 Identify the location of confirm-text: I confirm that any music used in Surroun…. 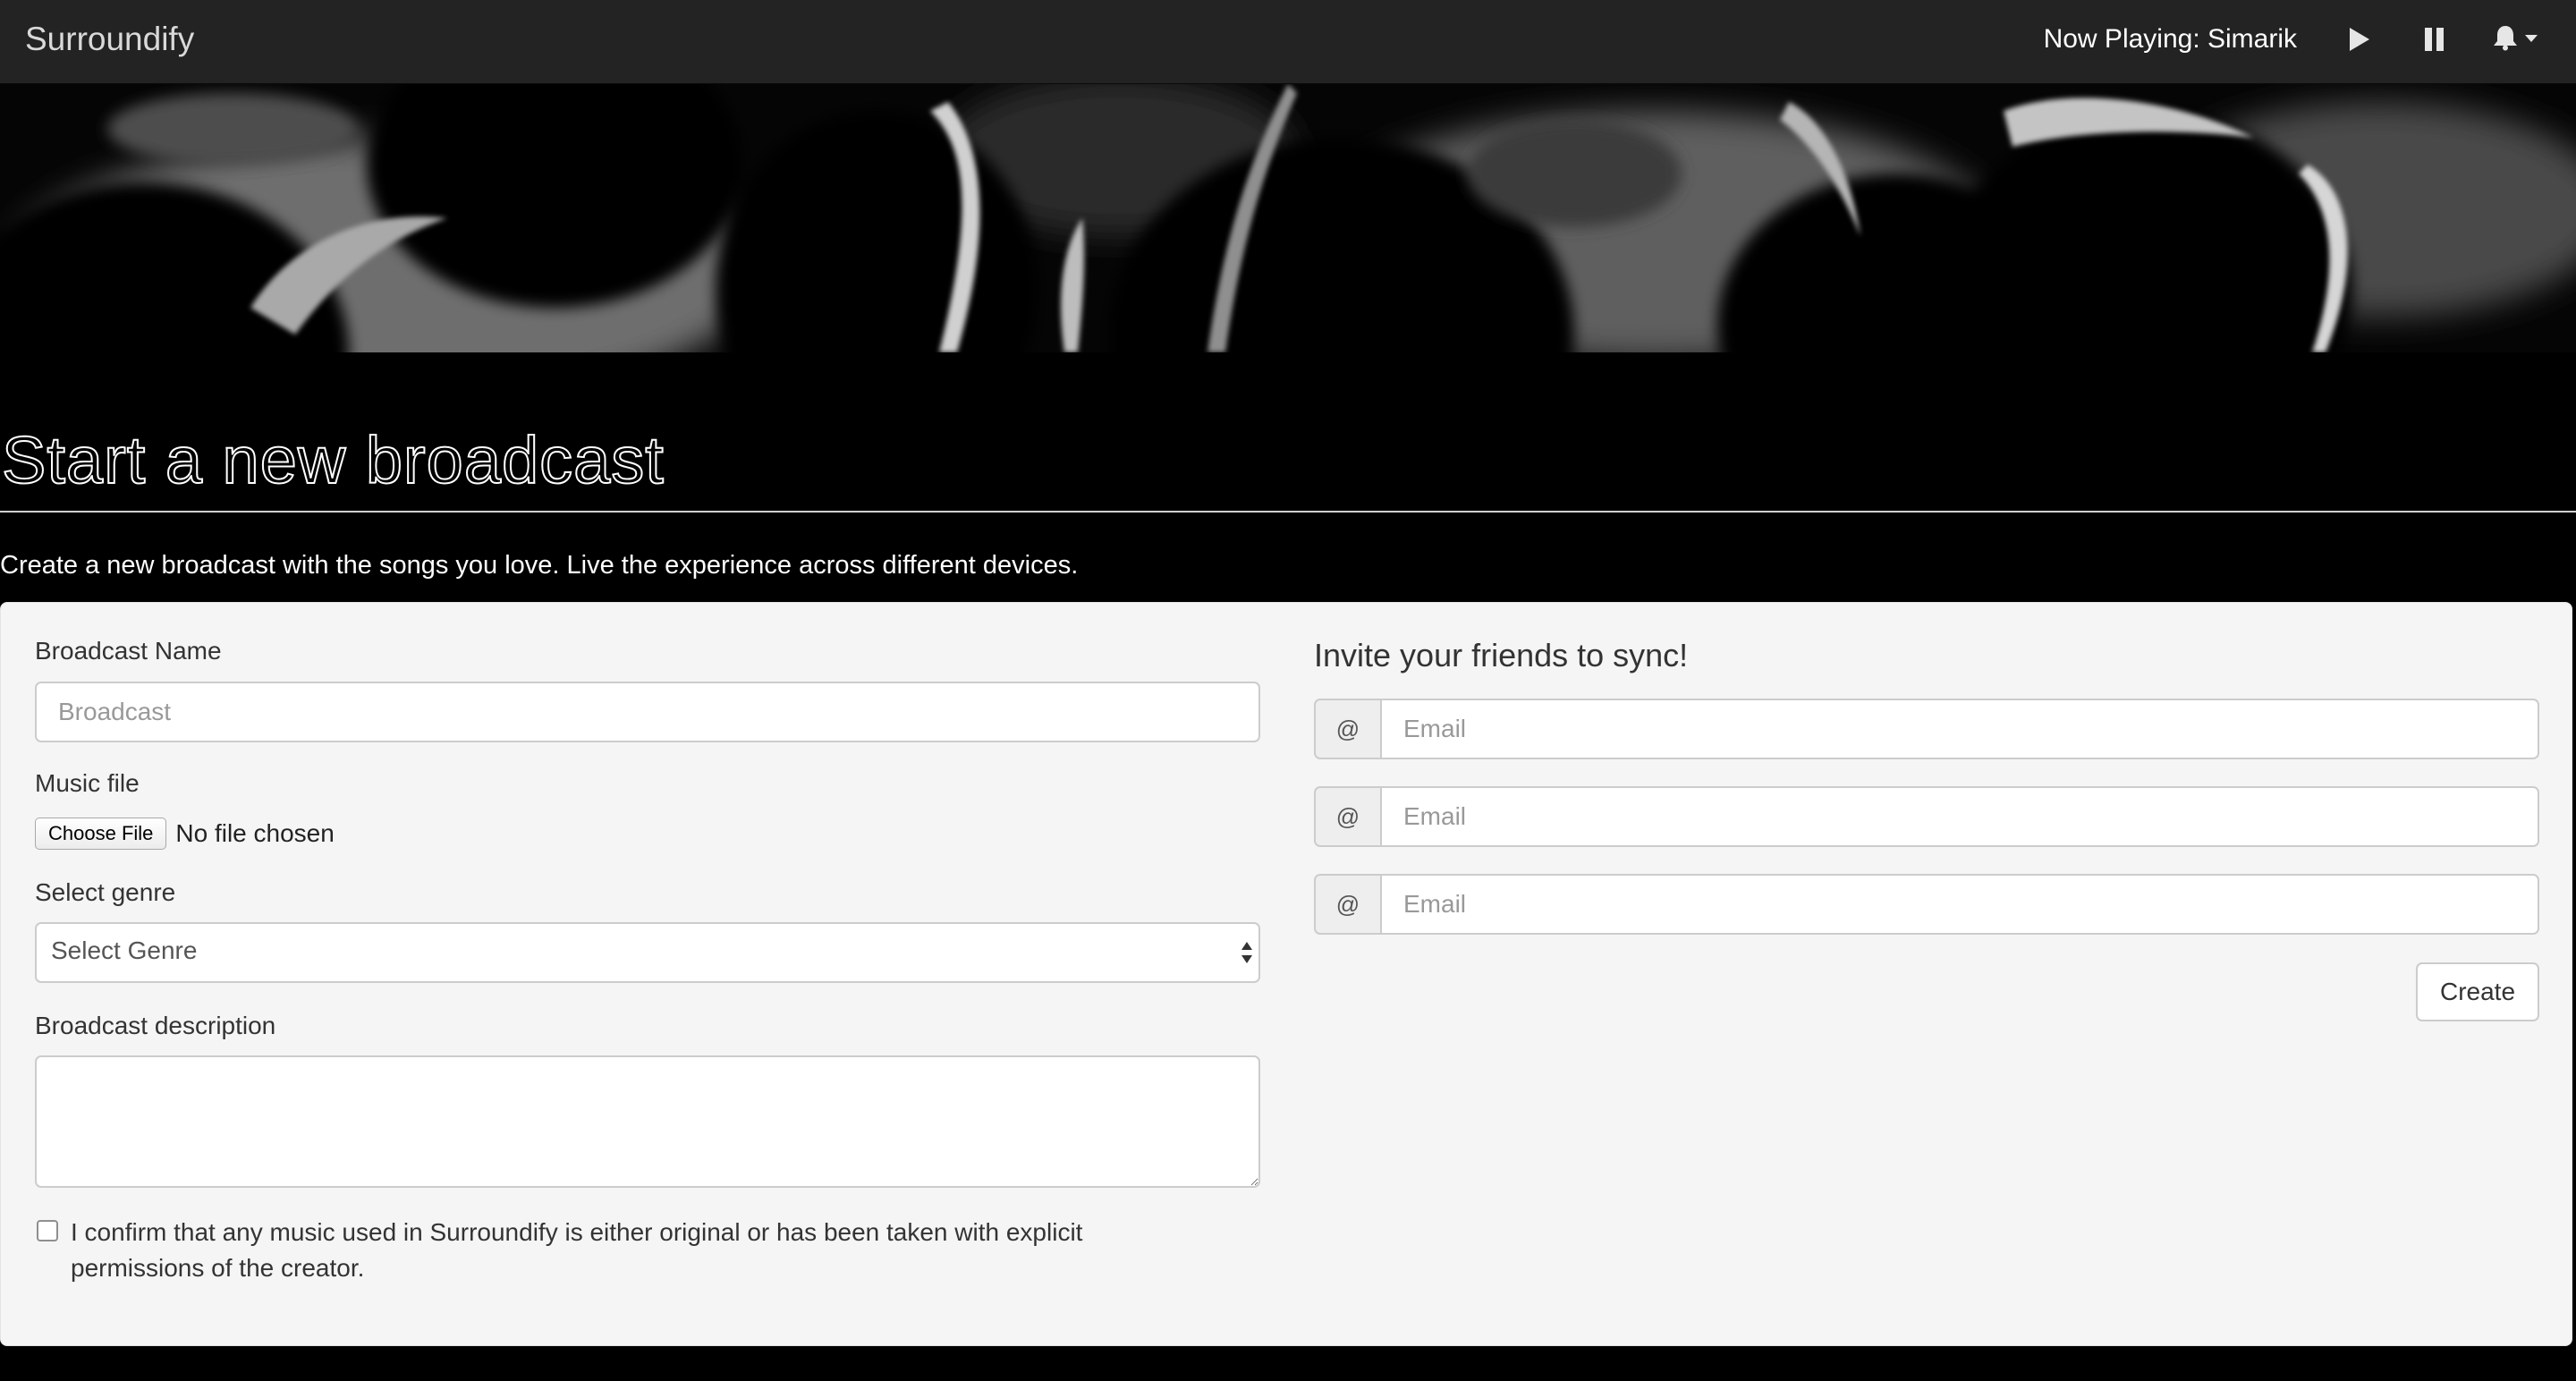
(577, 1250).